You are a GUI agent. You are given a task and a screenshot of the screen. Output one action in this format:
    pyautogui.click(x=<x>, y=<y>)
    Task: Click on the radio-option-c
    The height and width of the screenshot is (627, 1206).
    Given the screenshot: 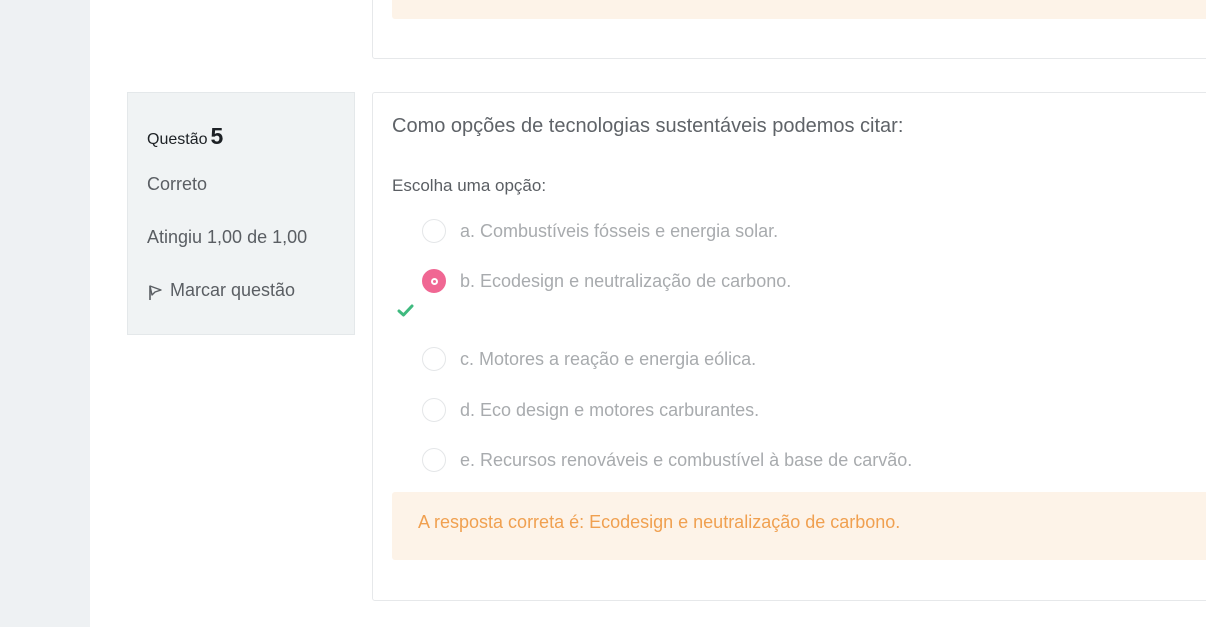 What is the action you would take?
    pyautogui.click(x=434, y=359)
    